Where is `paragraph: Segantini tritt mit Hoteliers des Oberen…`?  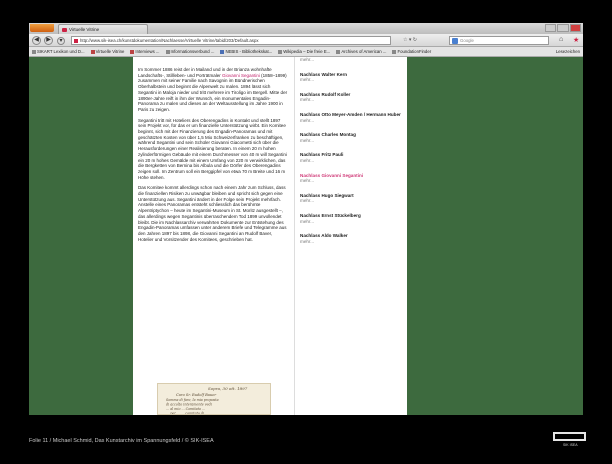 paragraph: Segantini tritt mit Hoteliers des Oberen… is located at coordinates (212, 148).